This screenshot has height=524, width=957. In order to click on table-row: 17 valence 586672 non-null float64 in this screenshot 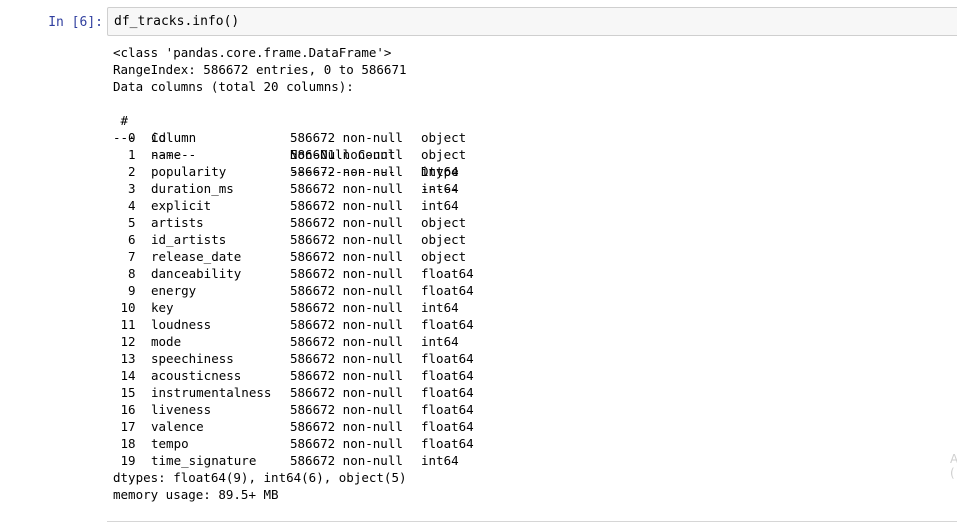, I will do `click(293, 426)`.